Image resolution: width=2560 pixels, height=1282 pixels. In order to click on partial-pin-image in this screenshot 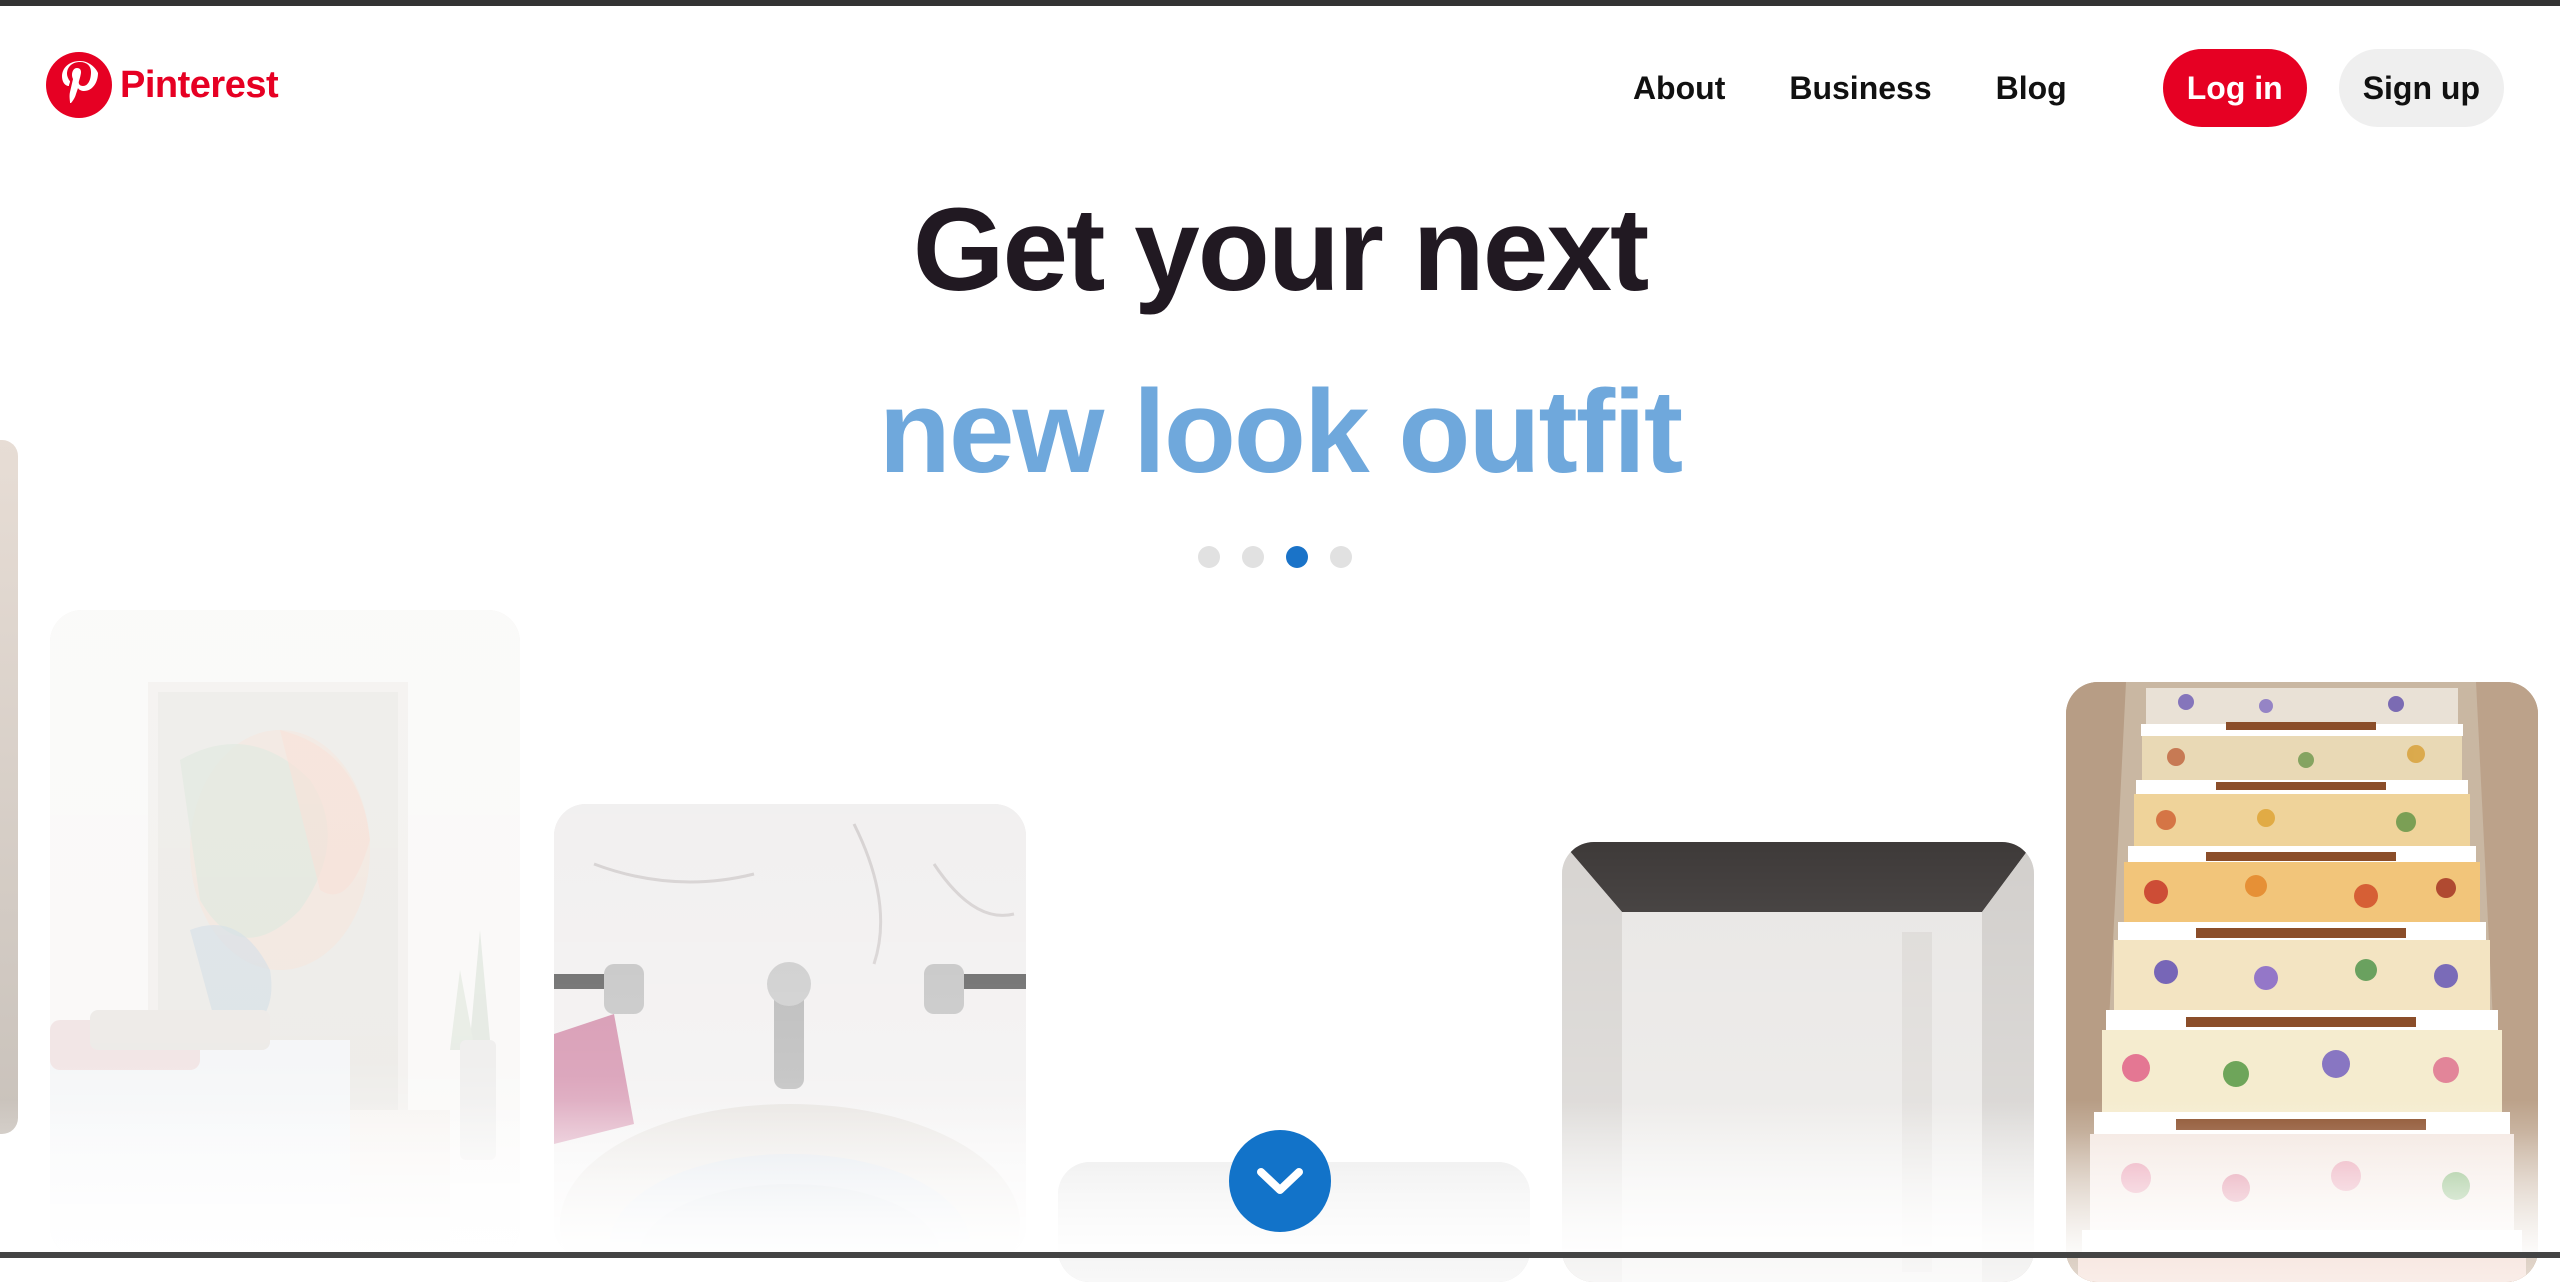, I will do `click(9, 787)`.